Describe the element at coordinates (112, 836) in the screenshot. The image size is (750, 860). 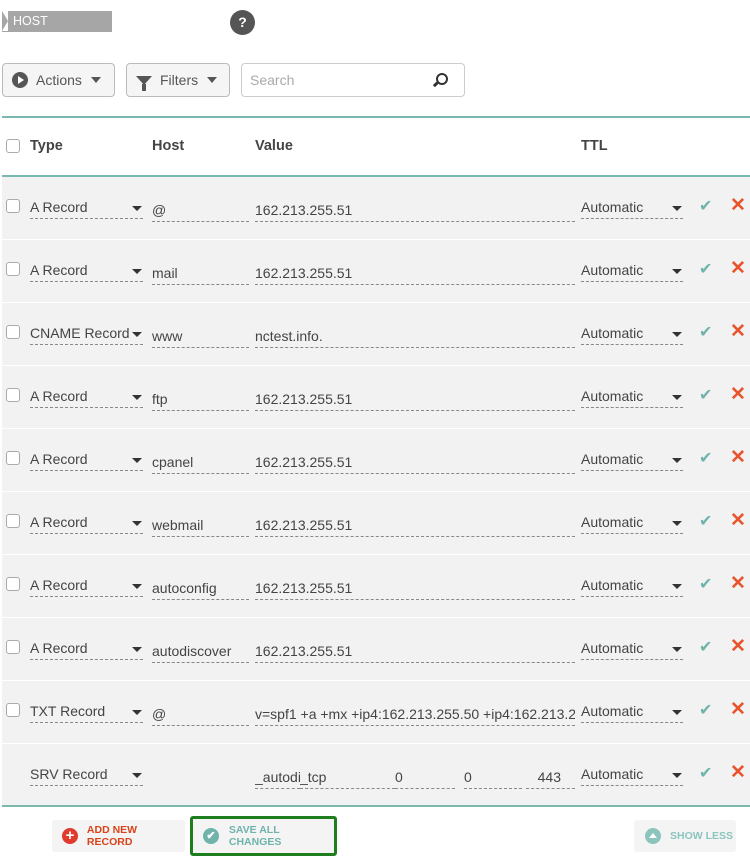
I see `add-new-record-label: ADD NEW RECORD` at that location.